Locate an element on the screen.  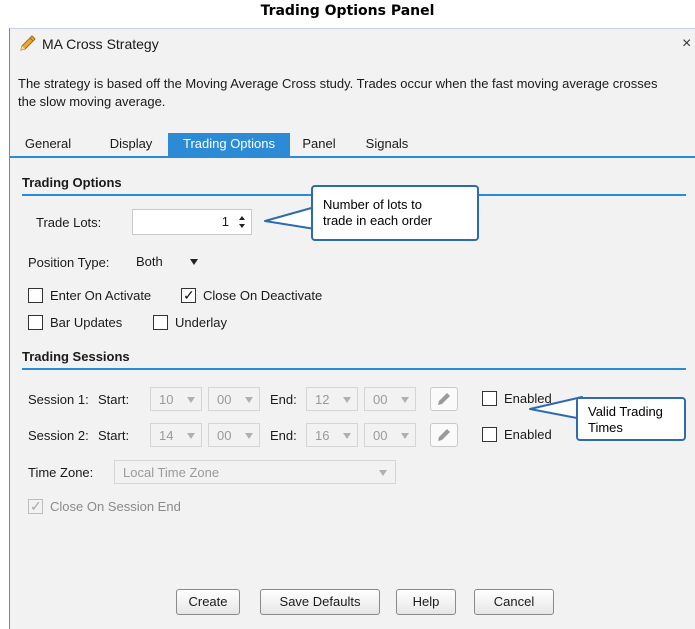
session-2-end-hour-value: 16 is located at coordinates (322, 435).